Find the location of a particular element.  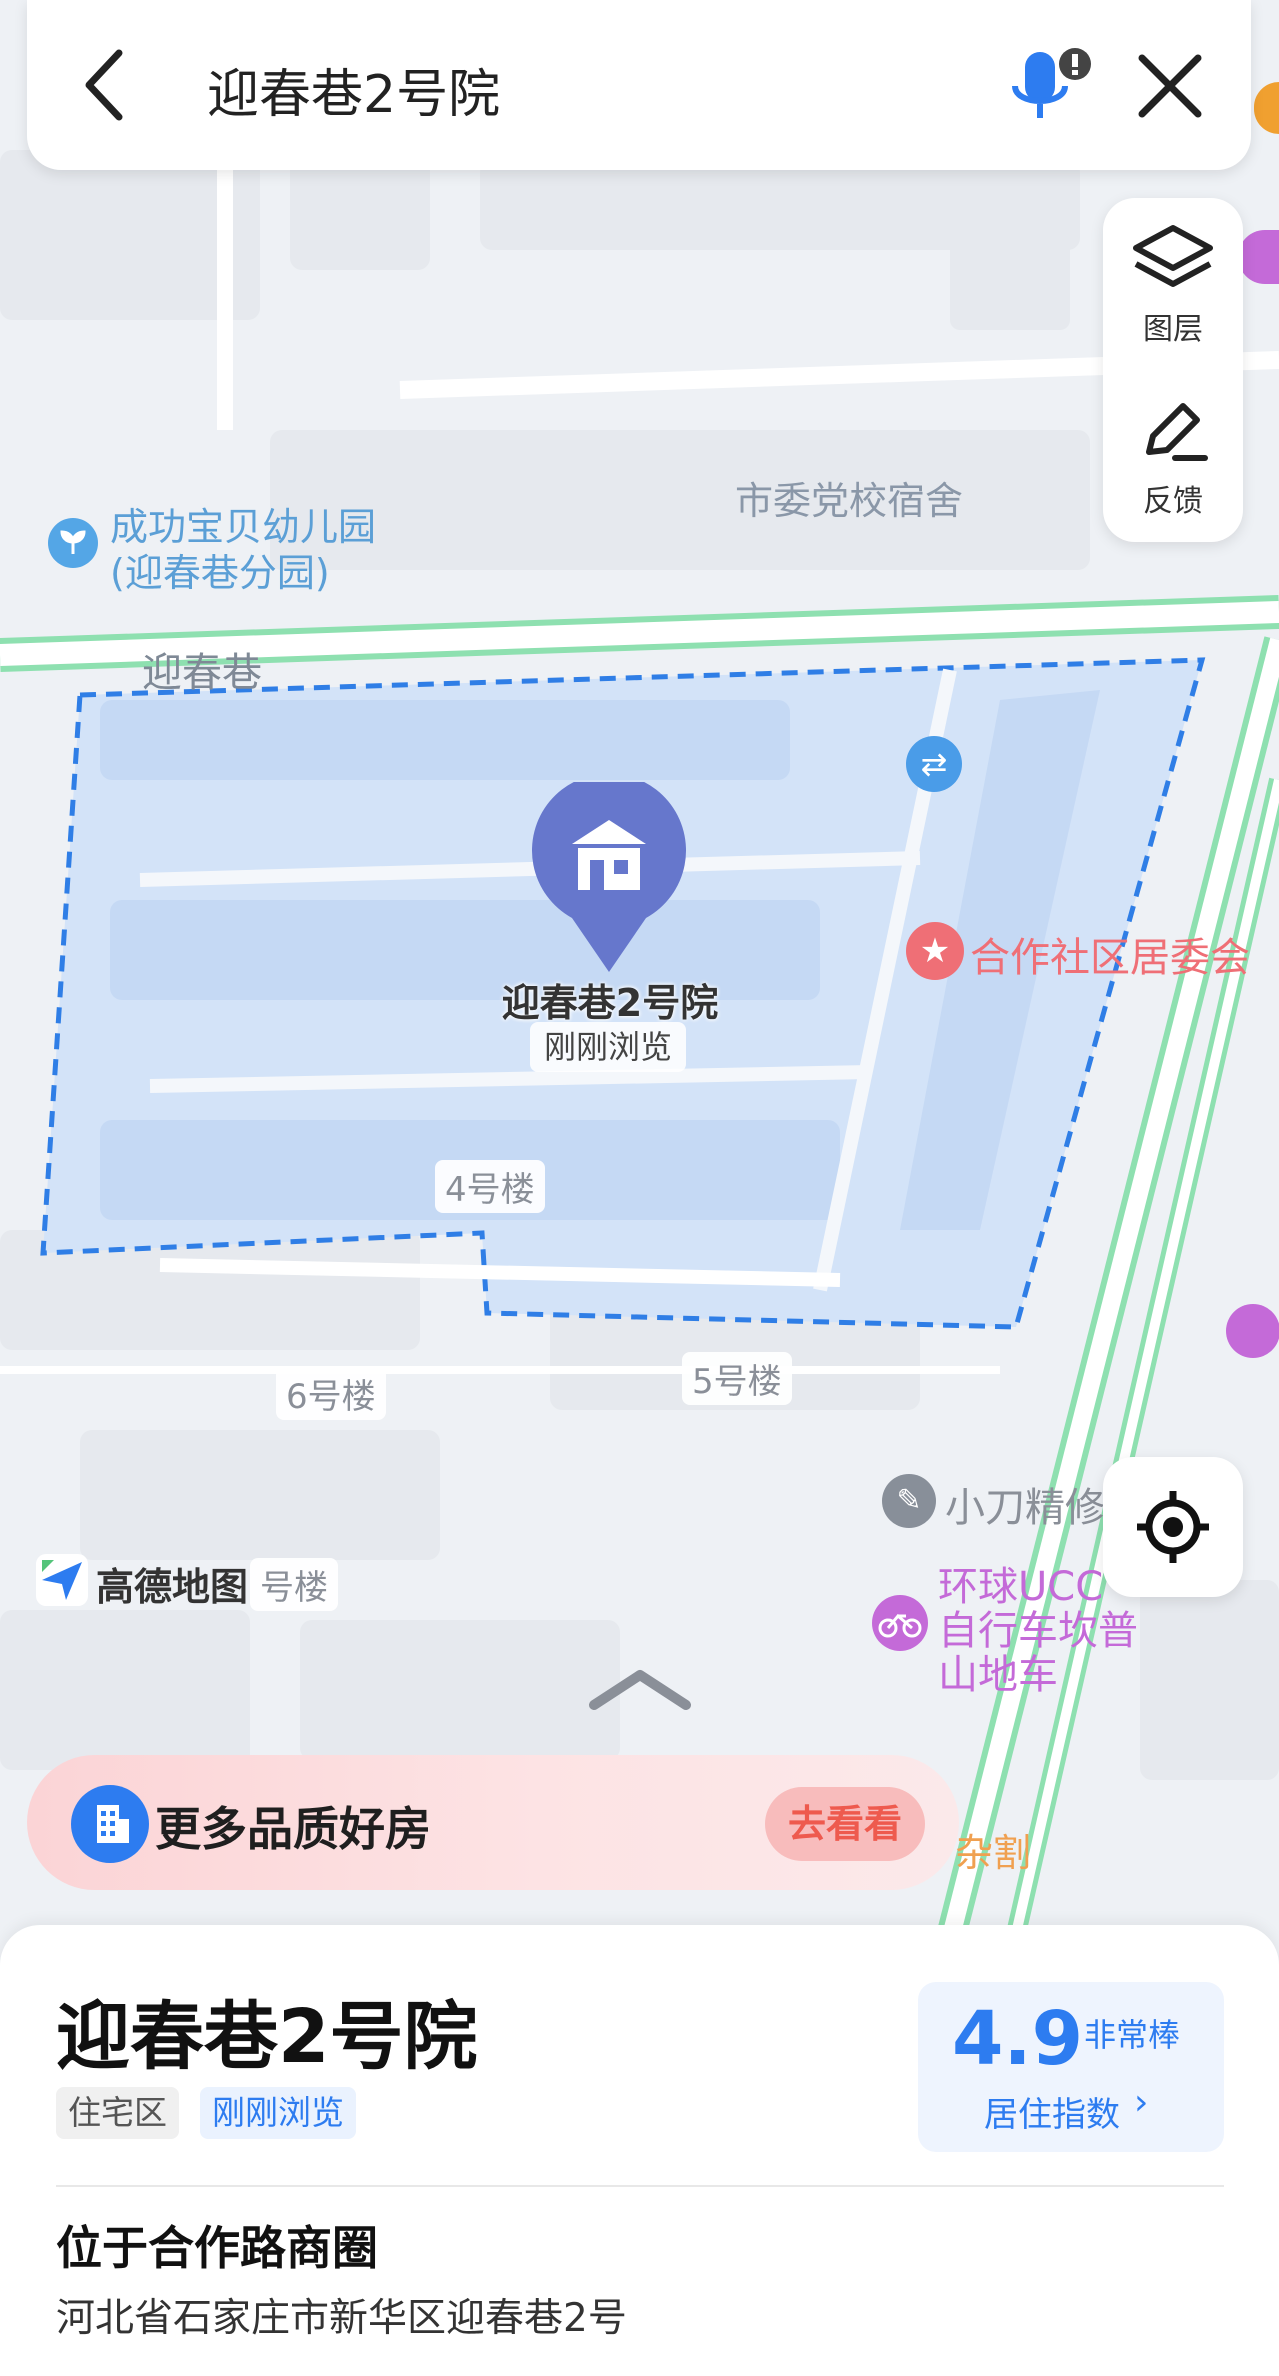

tag-recently-viewed: 刚刚浏览 is located at coordinates (278, 2113).